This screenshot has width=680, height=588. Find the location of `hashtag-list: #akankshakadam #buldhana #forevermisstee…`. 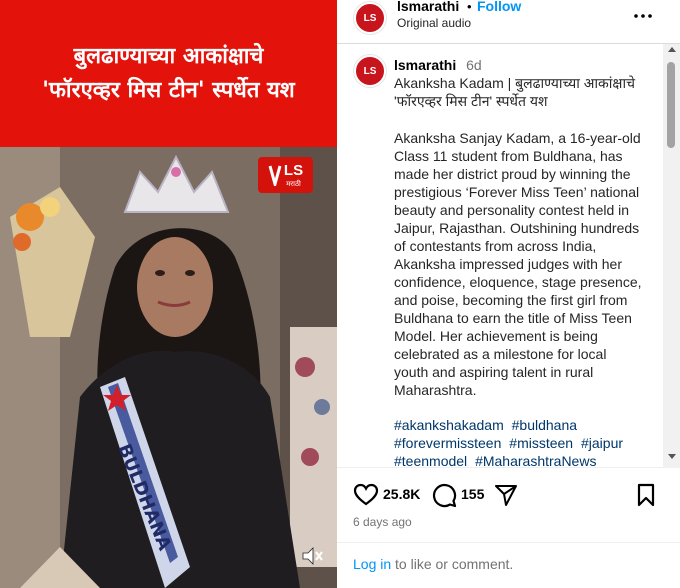

hashtag-list: #akankshakadam #buldhana #forevermisstee… is located at coordinates (519, 441).